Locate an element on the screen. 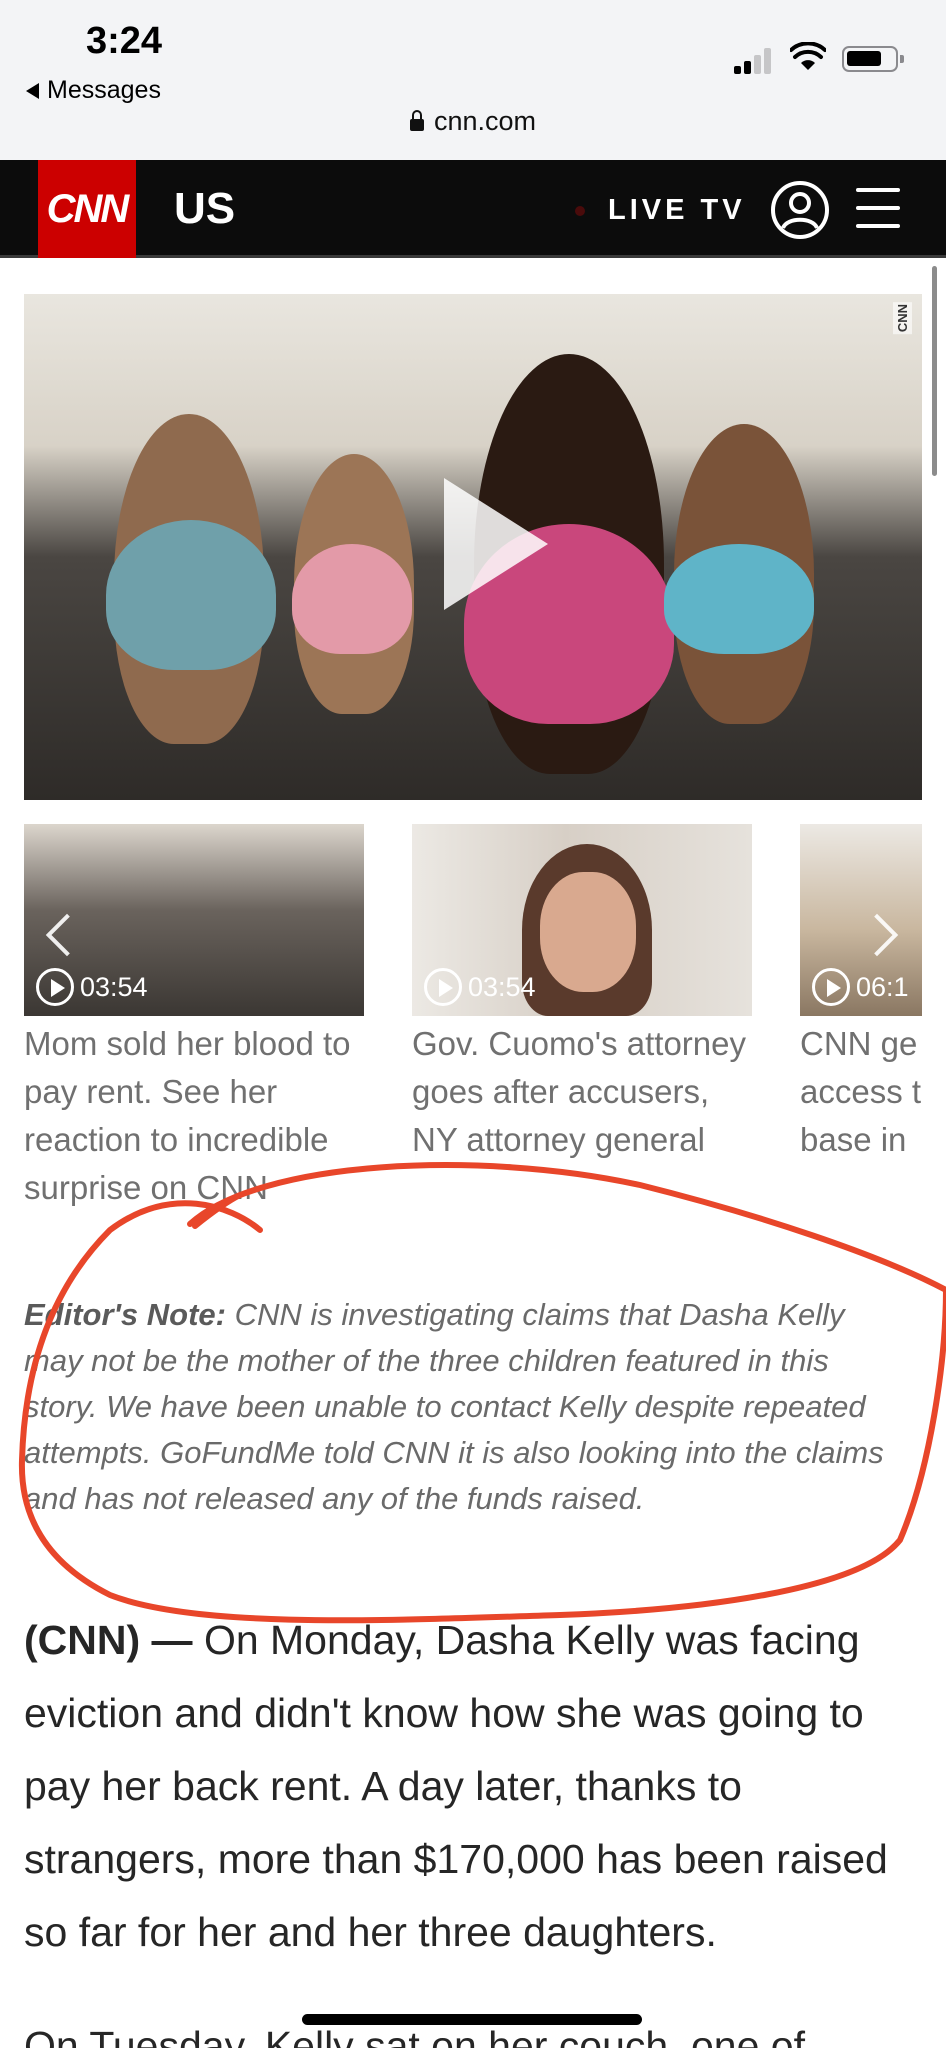 The image size is (946, 2048). lock-icon is located at coordinates (416, 120).